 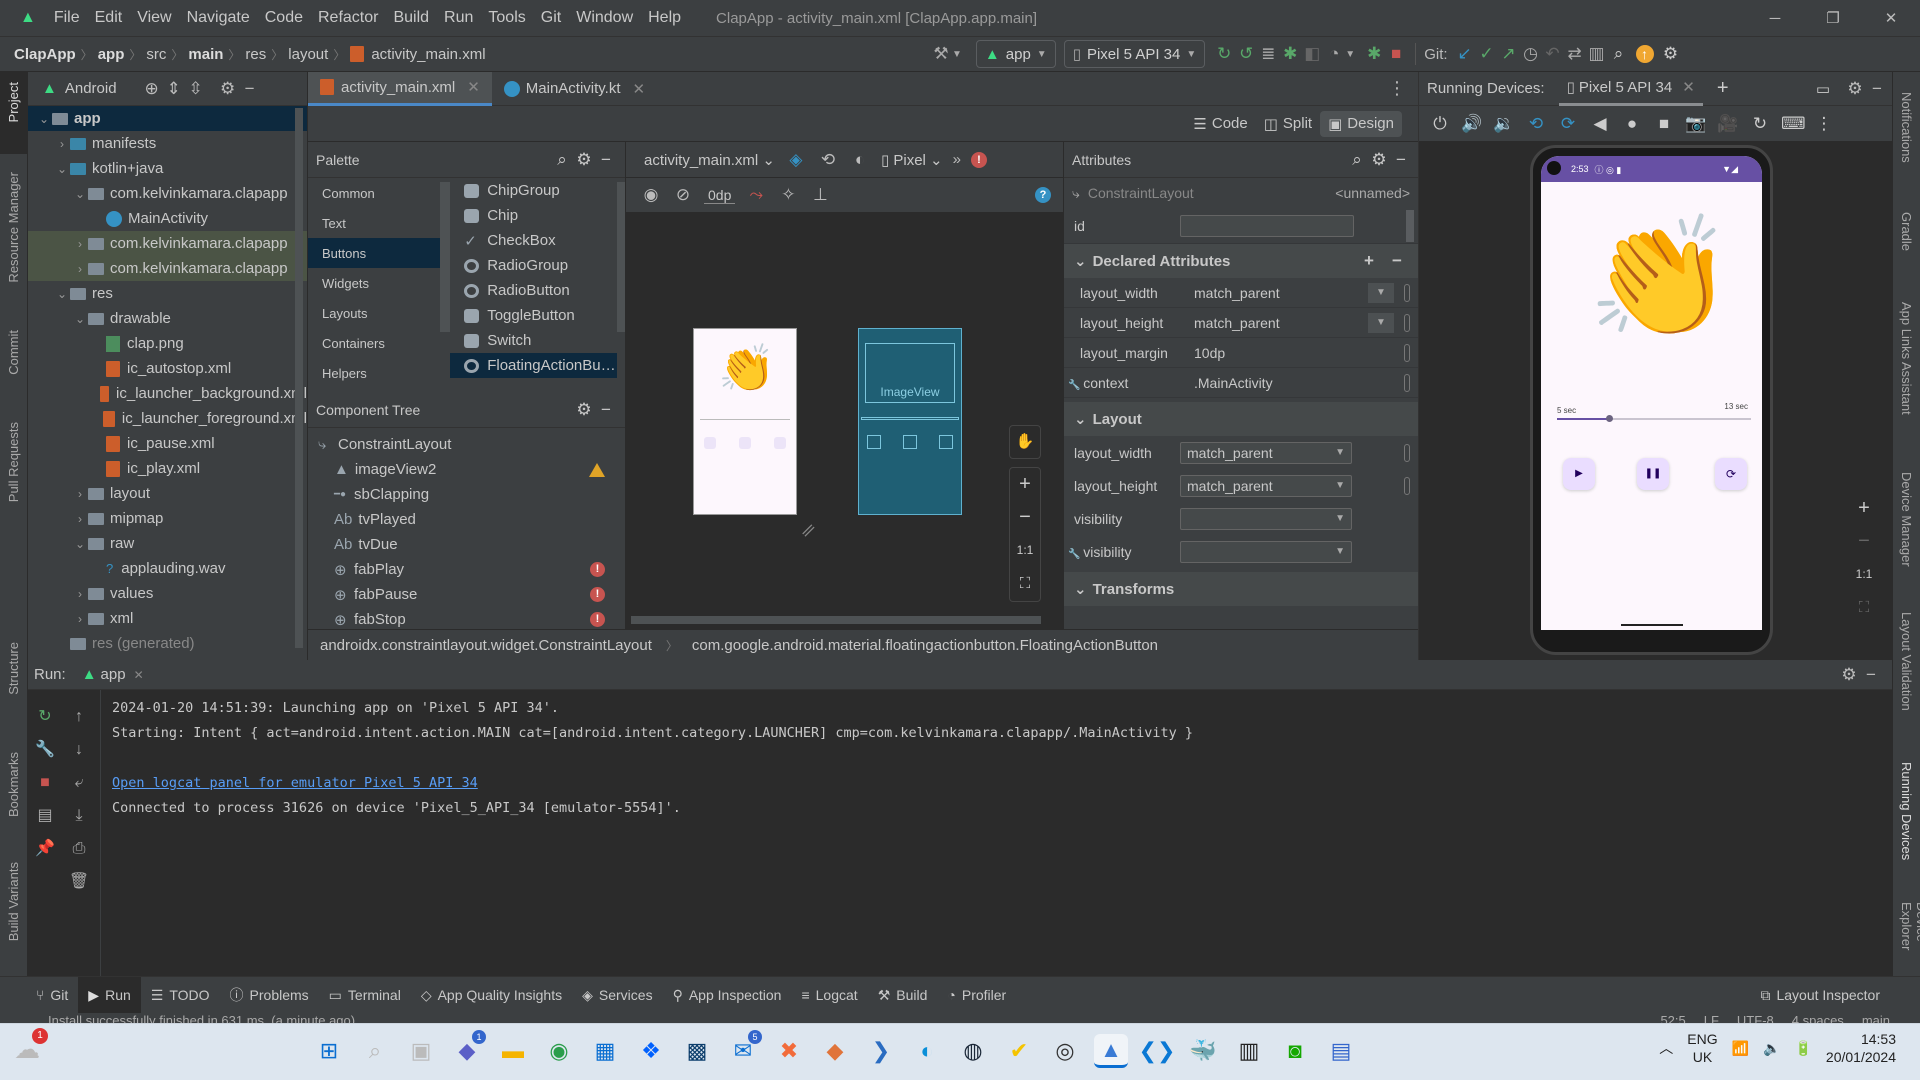 What do you see at coordinates (1334, 54) in the screenshot?
I see `profile-icon: ◔` at bounding box center [1334, 54].